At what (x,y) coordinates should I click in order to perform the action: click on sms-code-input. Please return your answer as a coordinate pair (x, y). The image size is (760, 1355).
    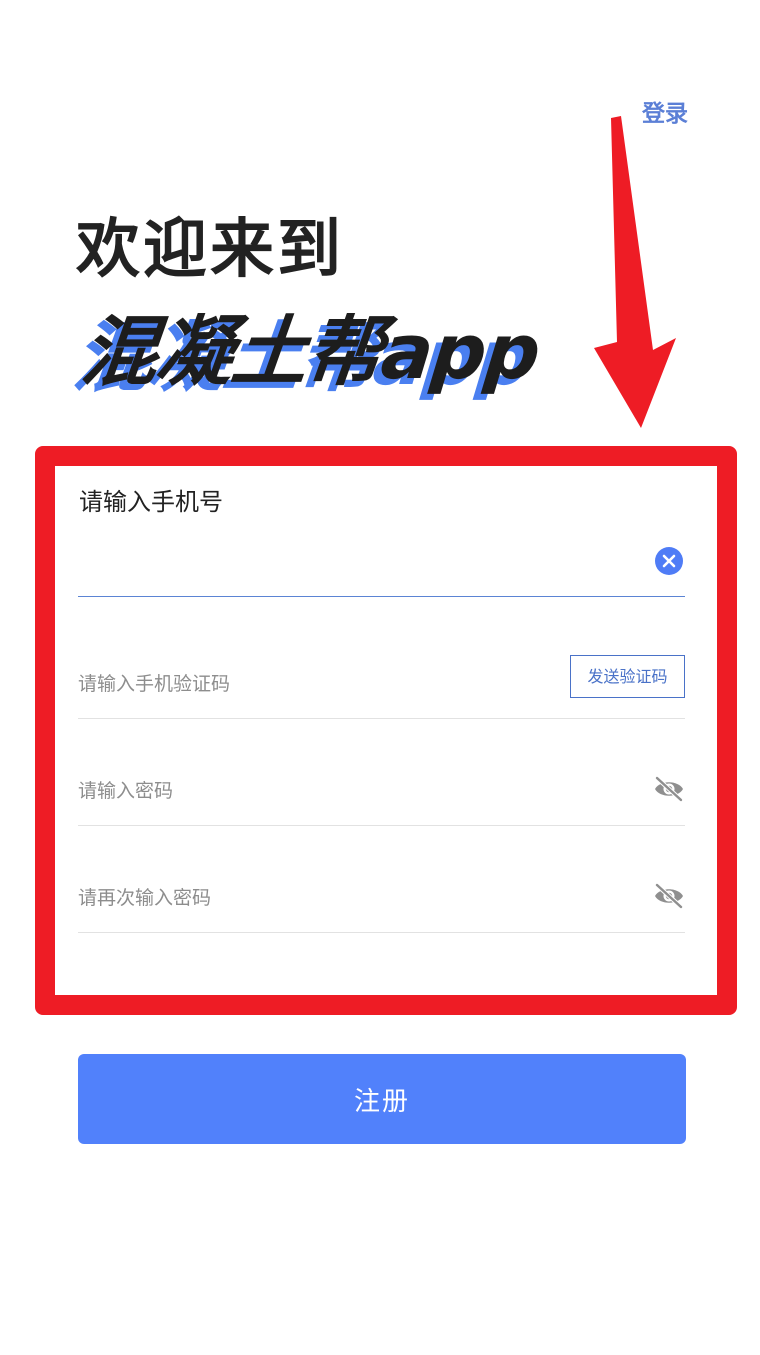
    Looking at the image, I should click on (308, 684).